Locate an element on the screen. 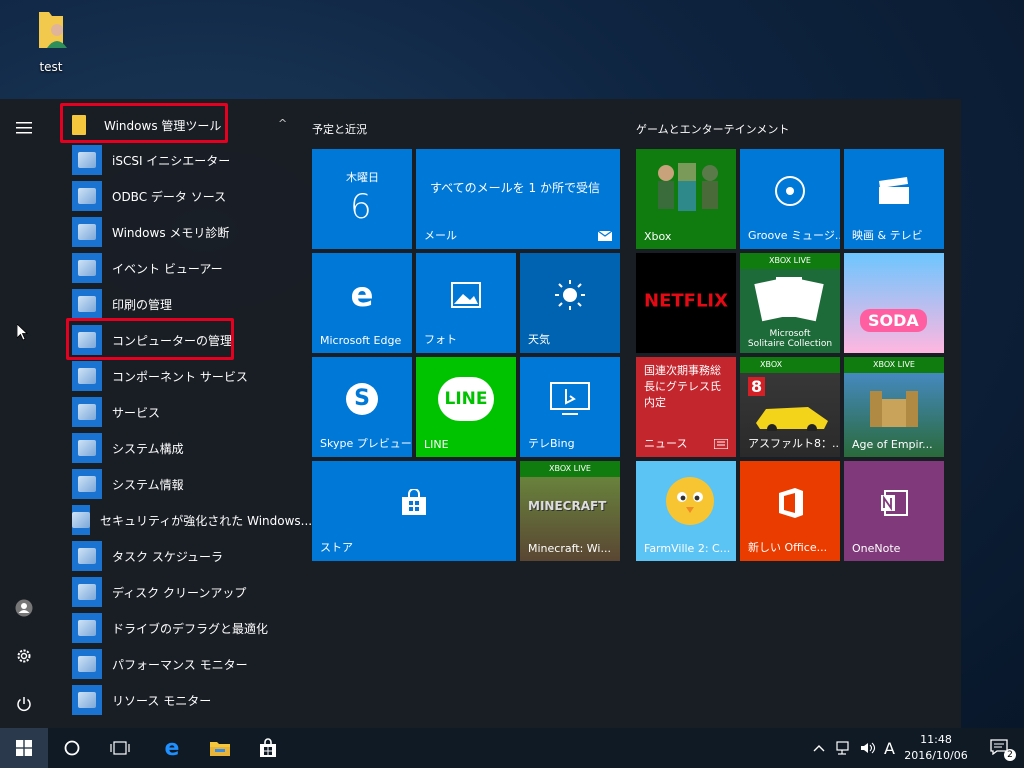  task-view-icon is located at coordinates (120, 748).